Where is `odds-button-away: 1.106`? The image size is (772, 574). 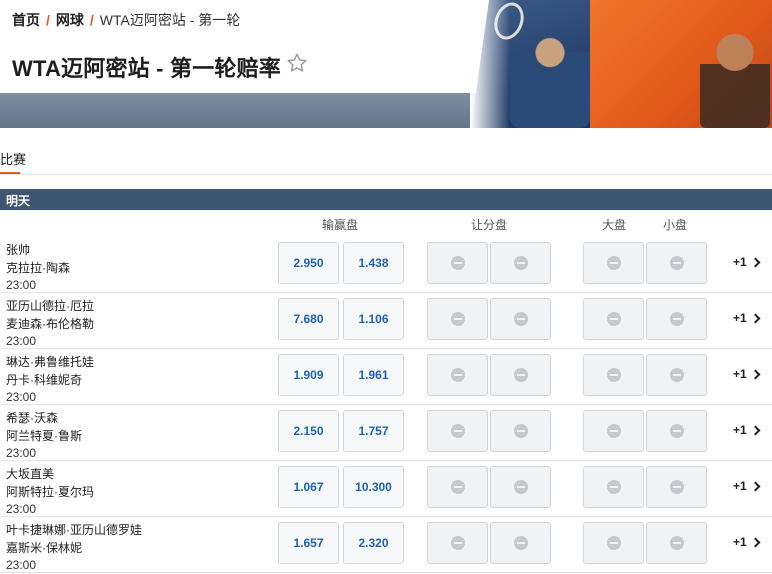 odds-button-away: 1.106 is located at coordinates (373, 319).